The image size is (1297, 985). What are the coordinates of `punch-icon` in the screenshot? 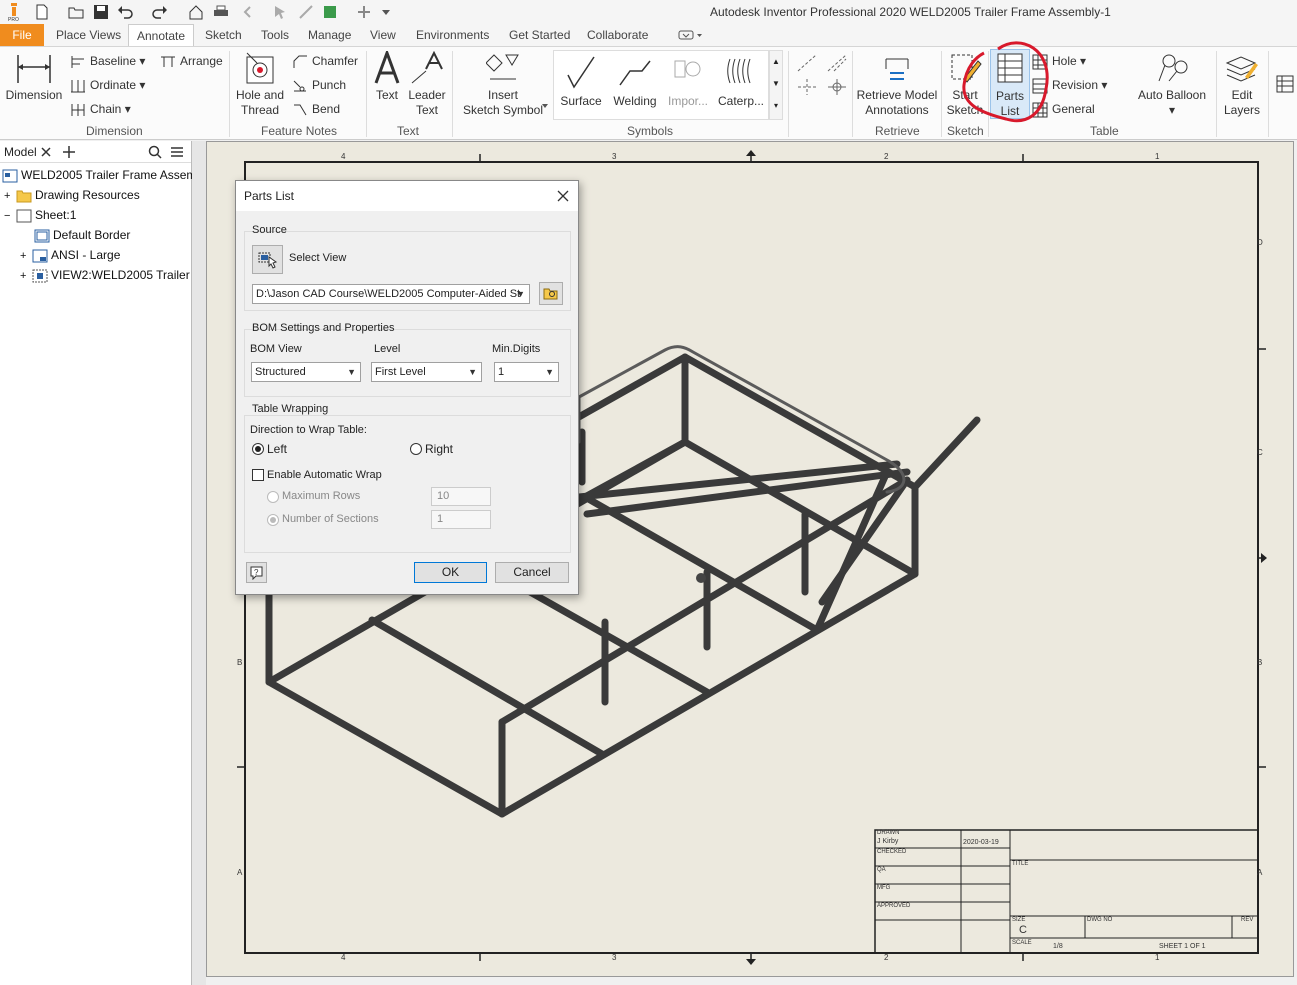 It's located at (299, 86).